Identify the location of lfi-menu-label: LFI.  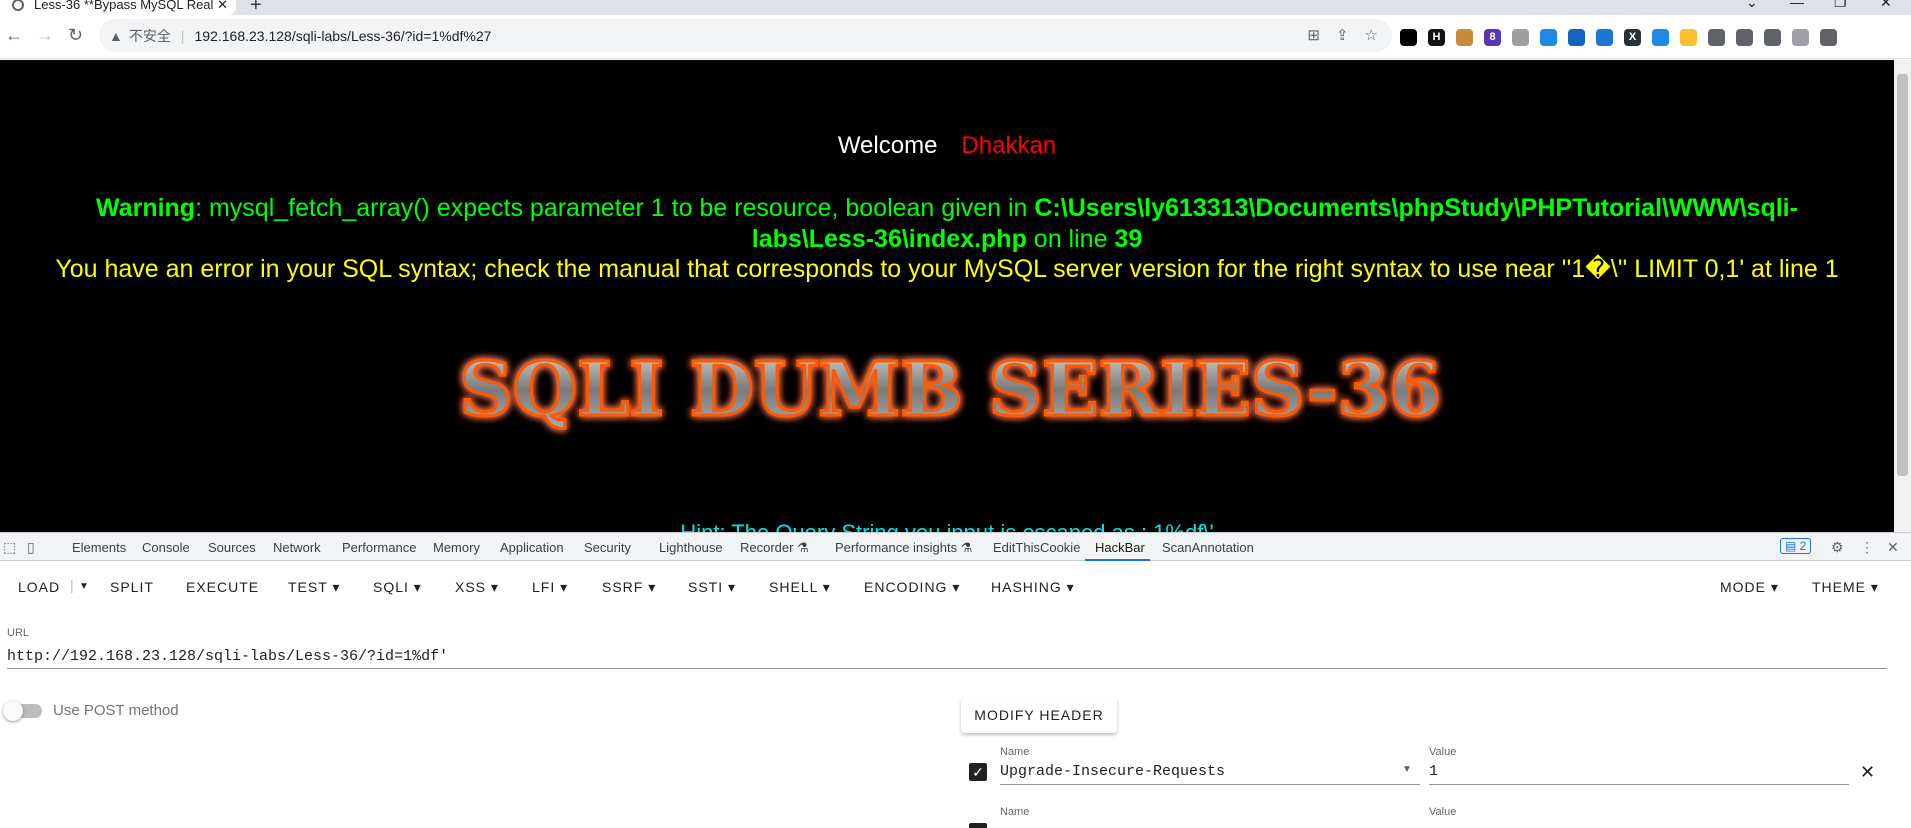
(544, 587).